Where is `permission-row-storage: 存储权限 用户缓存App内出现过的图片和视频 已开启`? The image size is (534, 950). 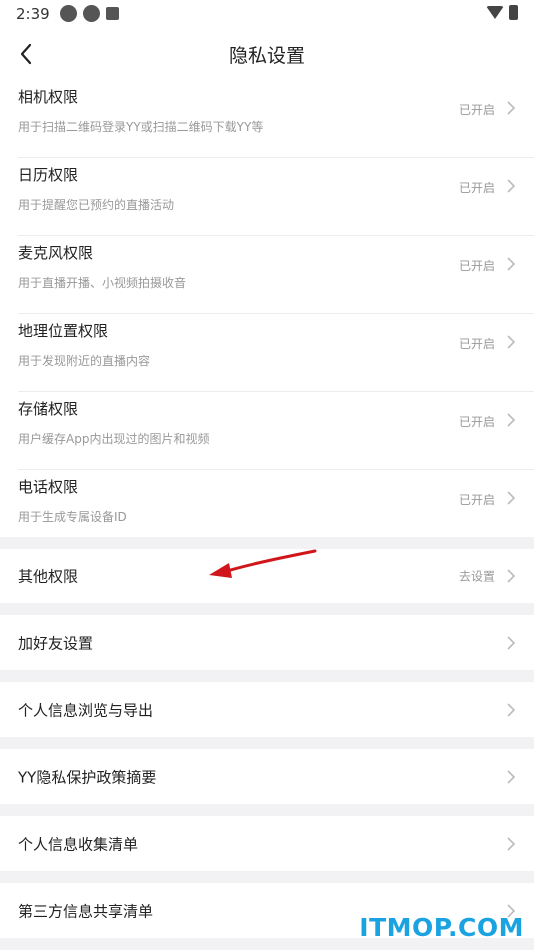
permission-row-storage: 存储权限 用户缓存App内出现过的图片和视频 已开启 is located at coordinates (267, 431).